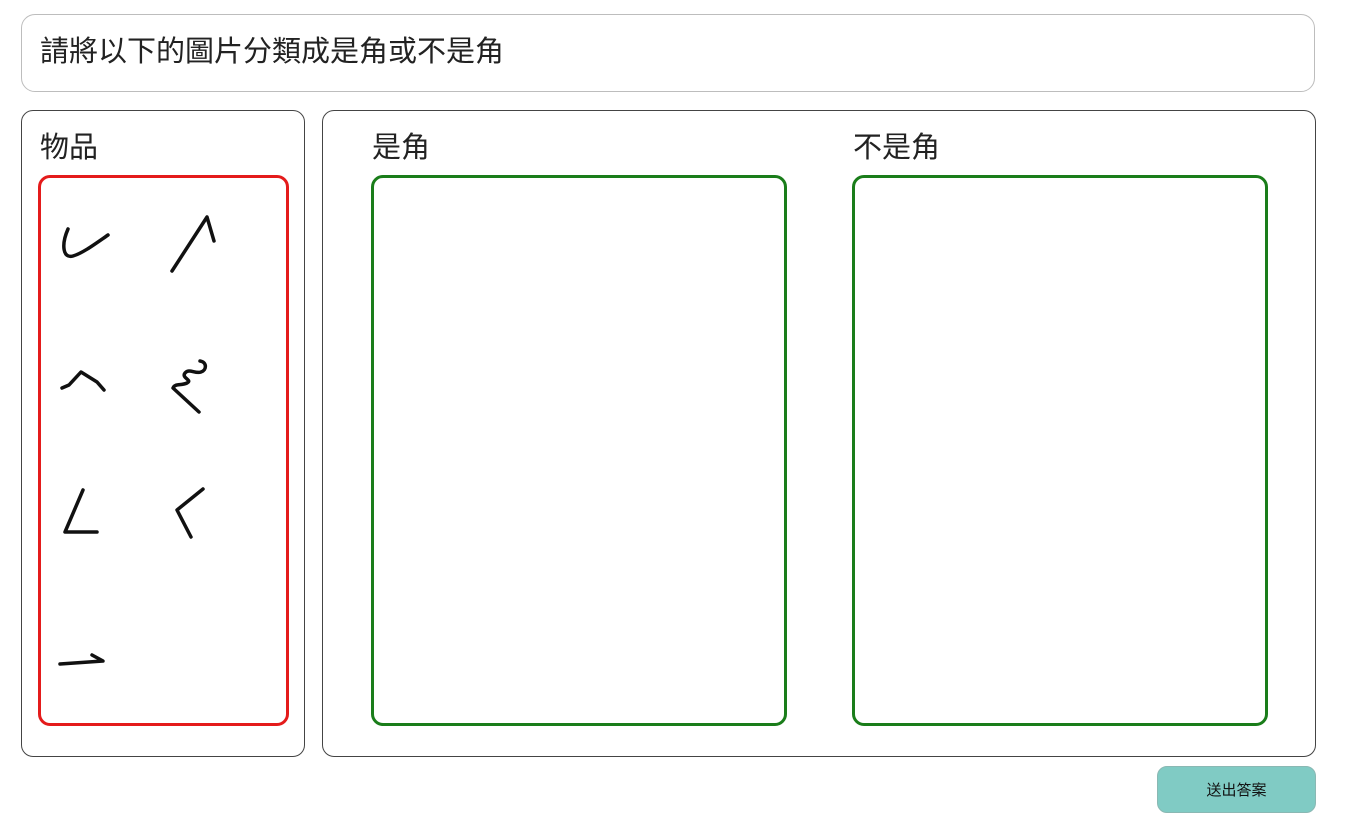 This screenshot has height=838, width=1371. What do you see at coordinates (88, 389) in the screenshot?
I see `caret-angle-icon` at bounding box center [88, 389].